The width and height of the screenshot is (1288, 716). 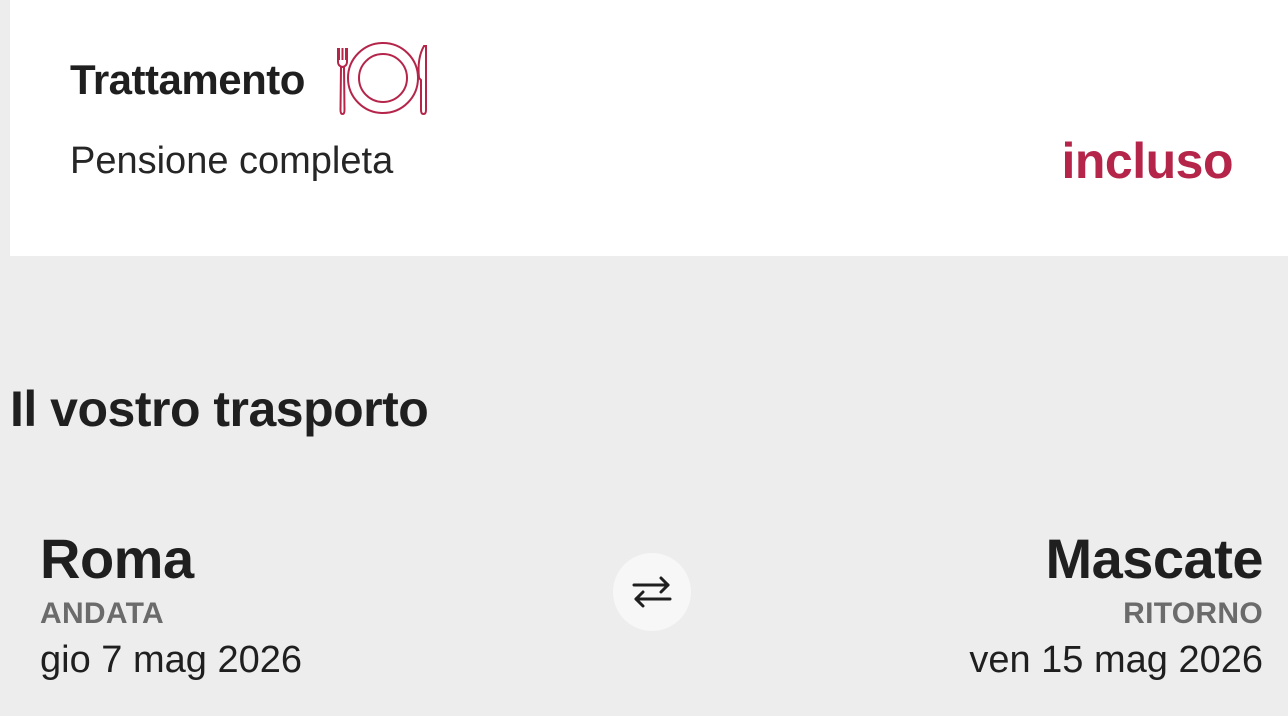 I want to click on plate-cutlery-icon, so click(x=383, y=80).